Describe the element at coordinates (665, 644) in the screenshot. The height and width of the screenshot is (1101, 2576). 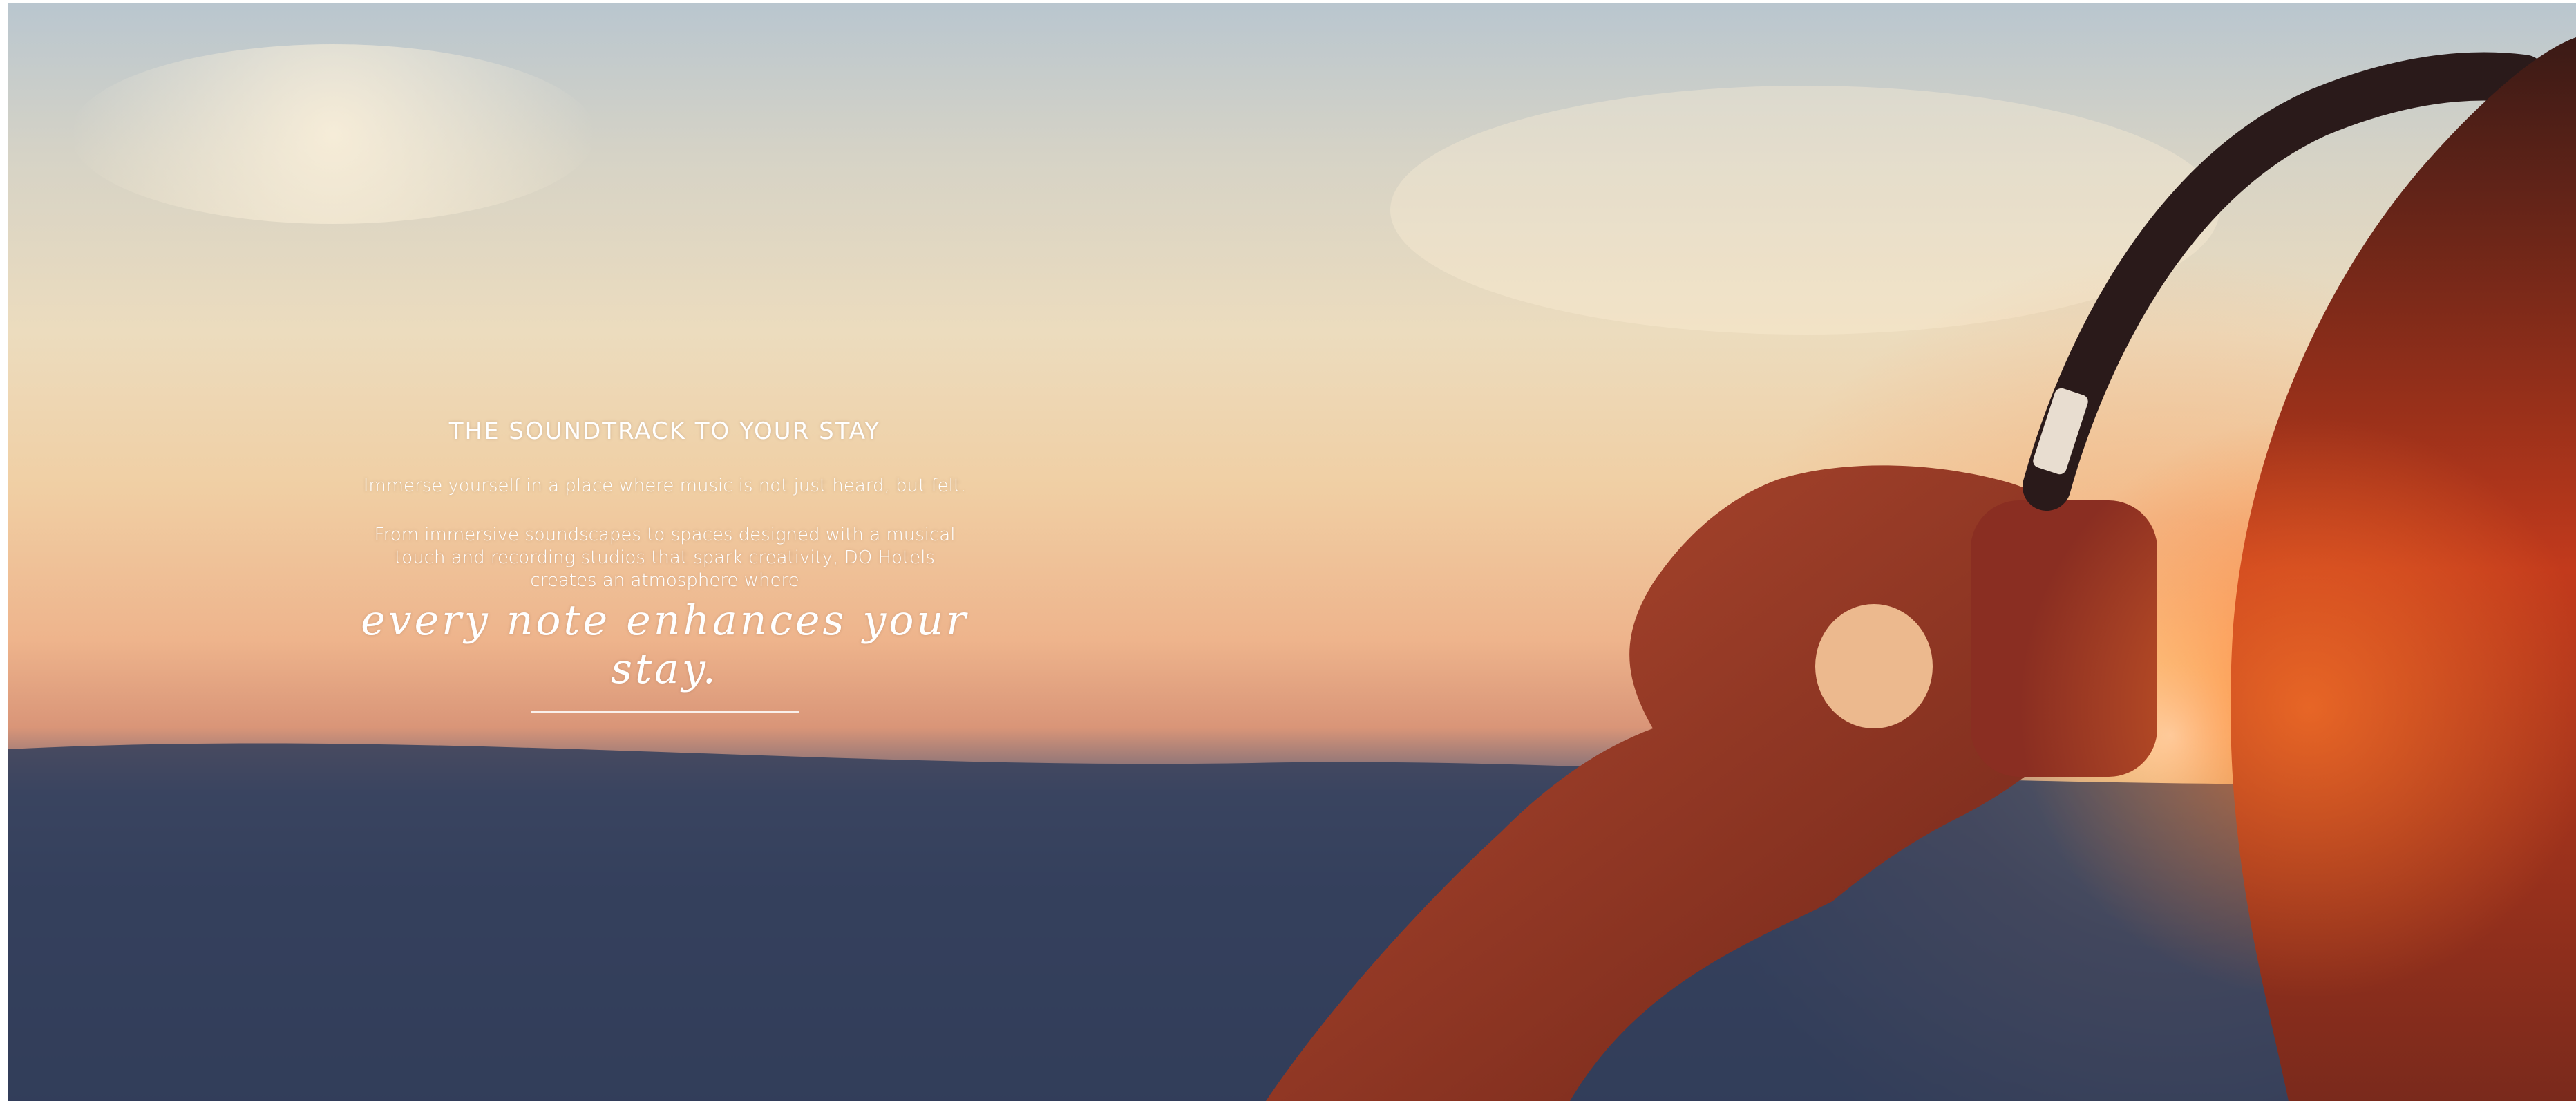
I see `hero-script-tagline: every note enhances your stay.` at that location.